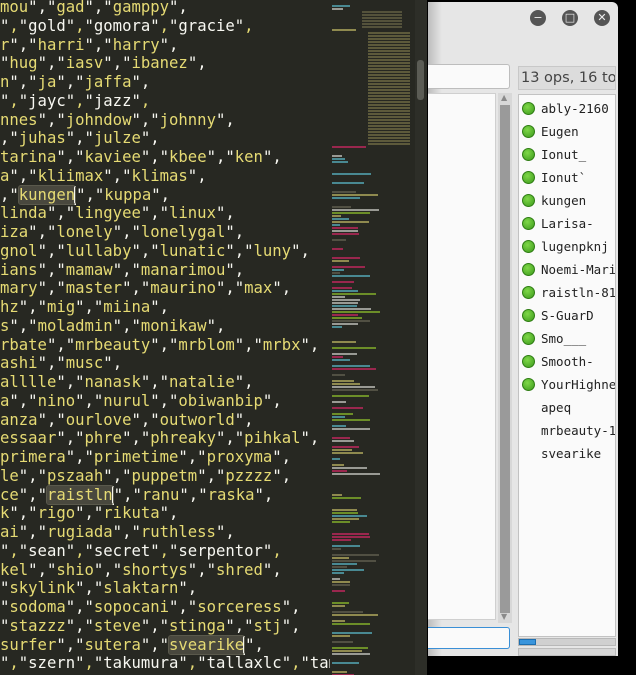 The height and width of the screenshot is (675, 636). Describe the element at coordinates (538, 18) in the screenshot. I see `minimize-button: −` at that location.